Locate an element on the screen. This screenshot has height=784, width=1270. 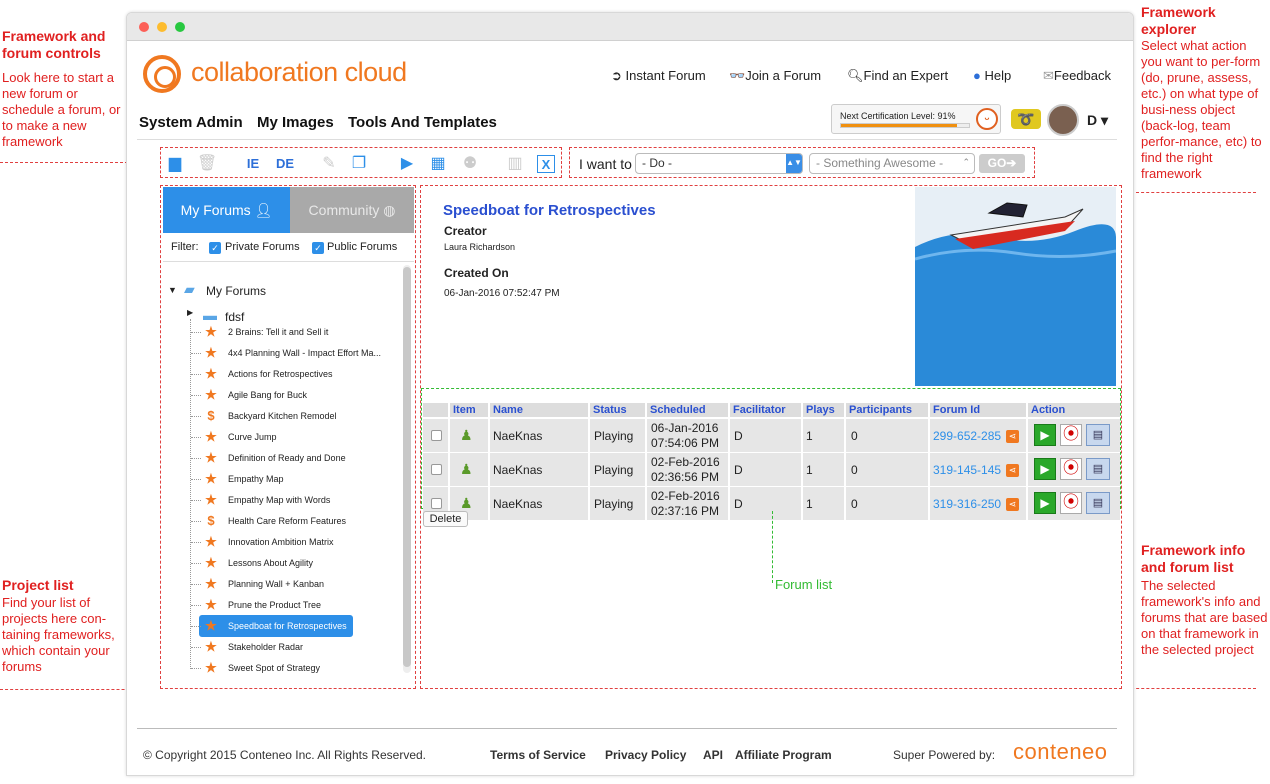
copy-icon: ❐ is located at coordinates (359, 164).